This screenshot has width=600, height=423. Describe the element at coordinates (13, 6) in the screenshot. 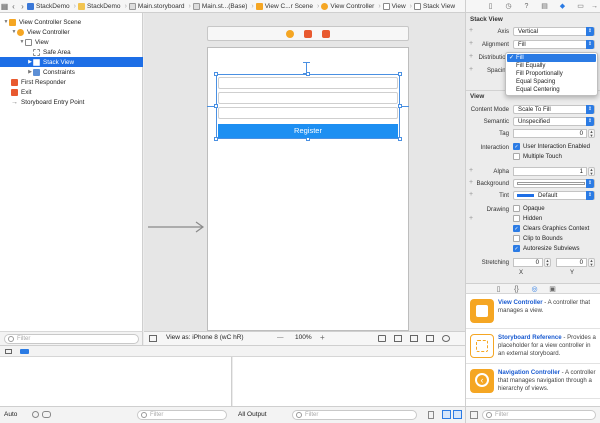

I see `back-arrow-icon: ‹` at that location.